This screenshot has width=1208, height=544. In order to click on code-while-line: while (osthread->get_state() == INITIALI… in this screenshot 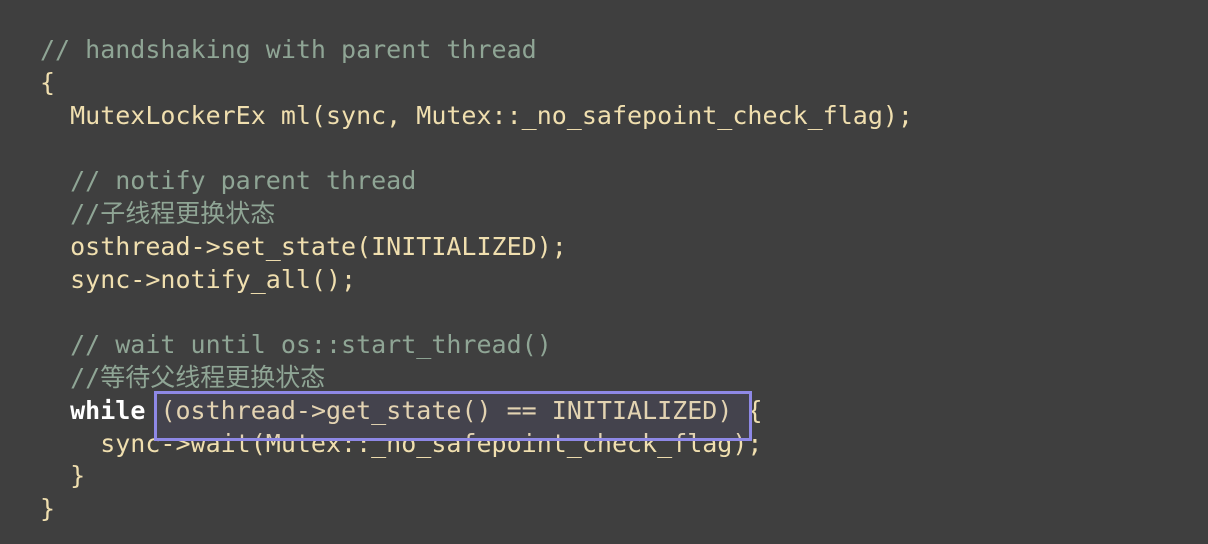, I will do `click(476, 415)`.